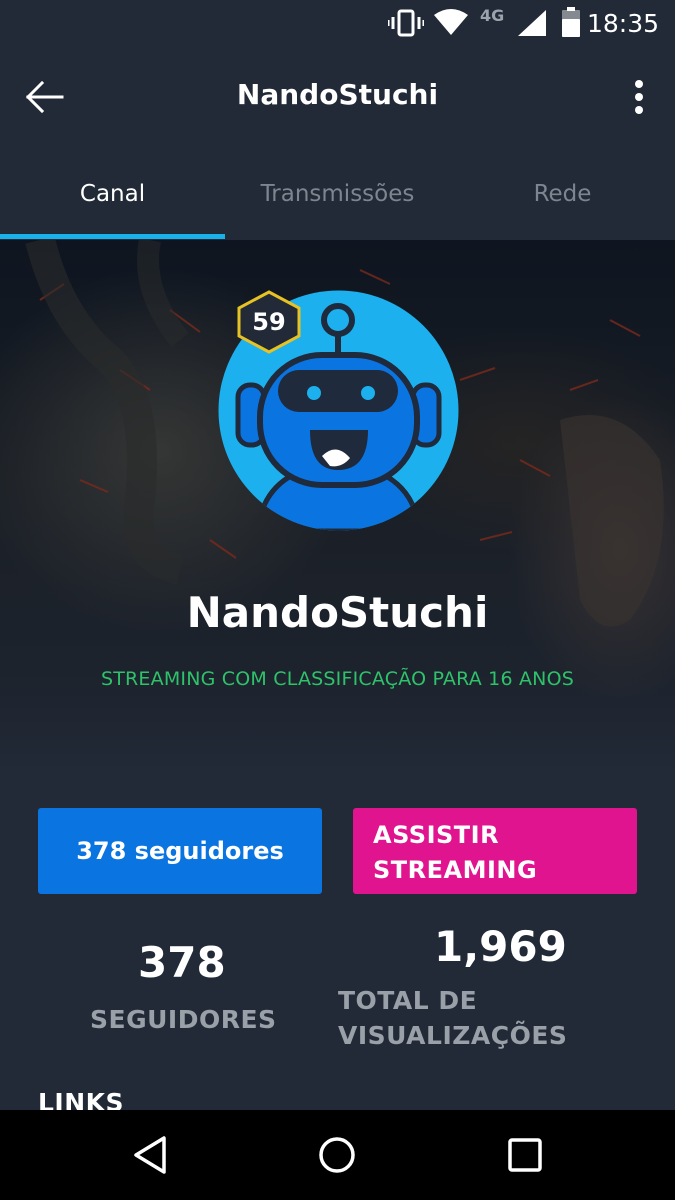 The height and width of the screenshot is (1200, 675). What do you see at coordinates (500, 946) in the screenshot?
I see `views-count: 1,969` at bounding box center [500, 946].